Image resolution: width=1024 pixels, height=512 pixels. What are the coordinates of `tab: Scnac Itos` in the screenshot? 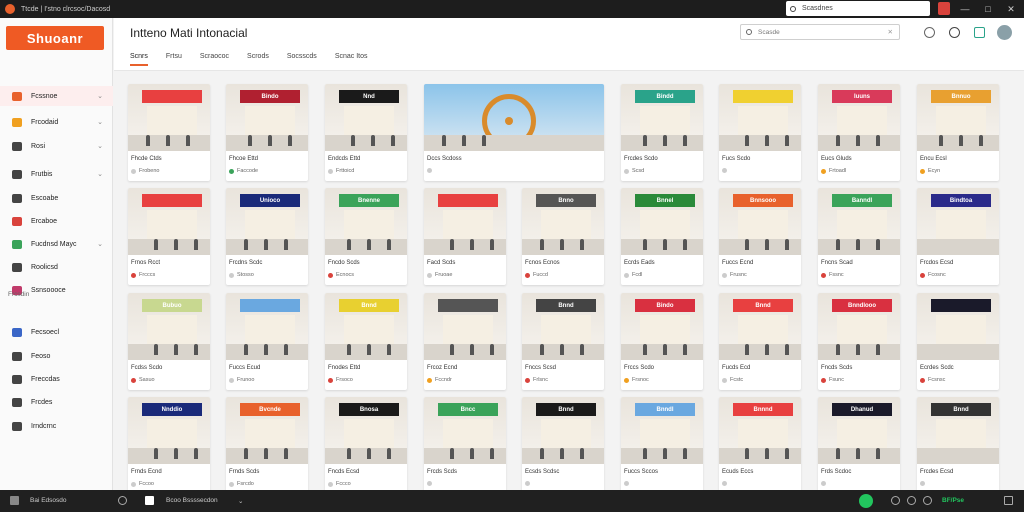 It's located at (351, 59).